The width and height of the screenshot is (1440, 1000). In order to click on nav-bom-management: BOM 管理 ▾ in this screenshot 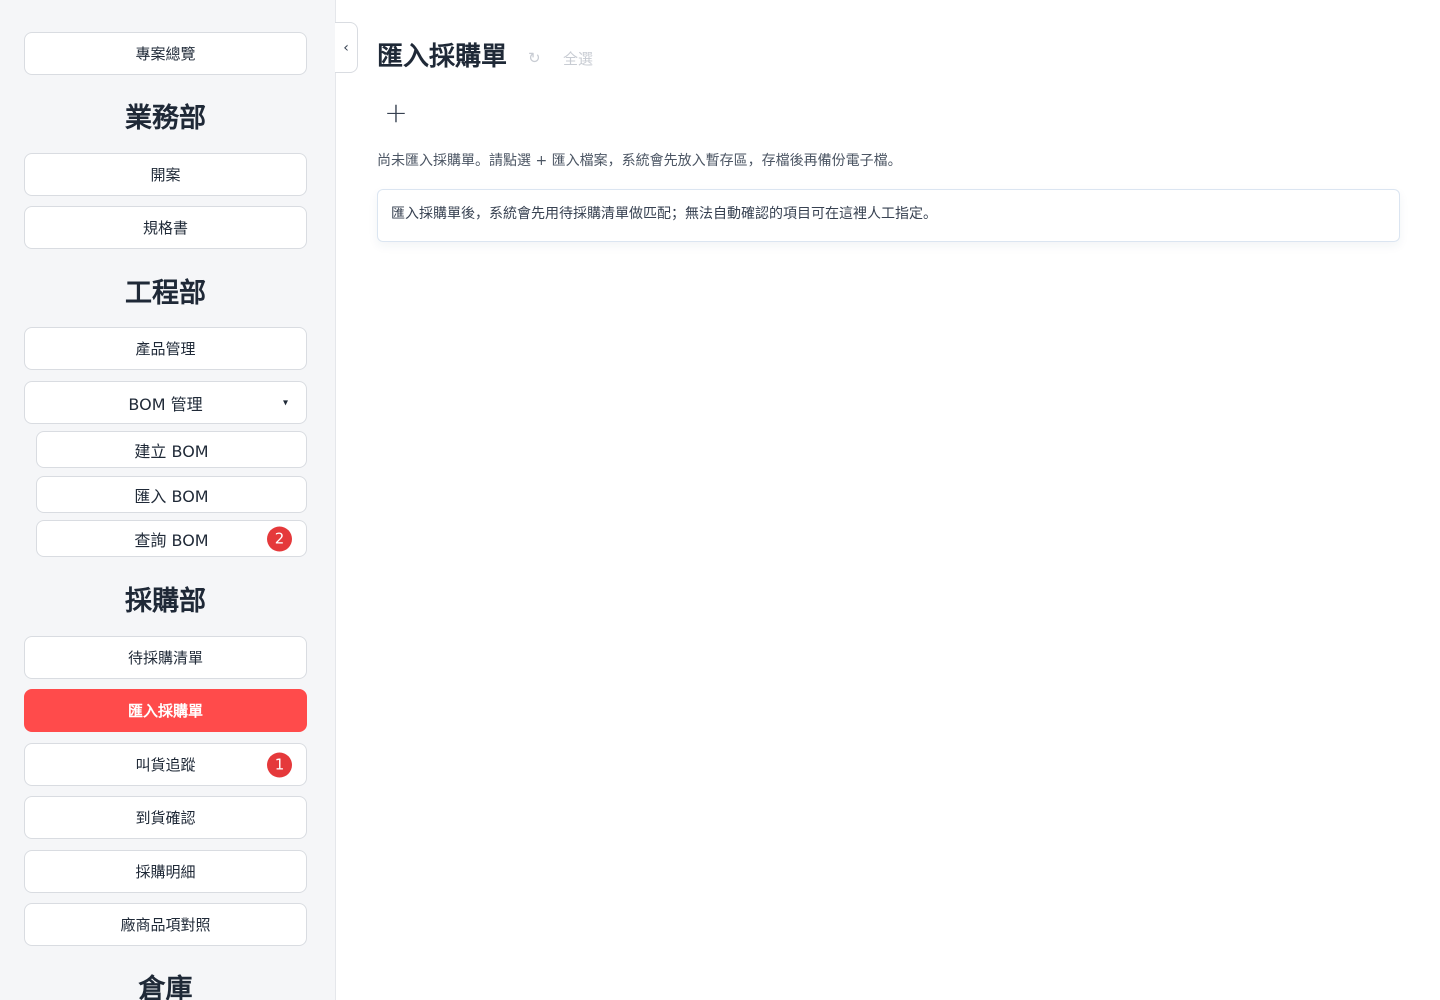, I will do `click(165, 402)`.